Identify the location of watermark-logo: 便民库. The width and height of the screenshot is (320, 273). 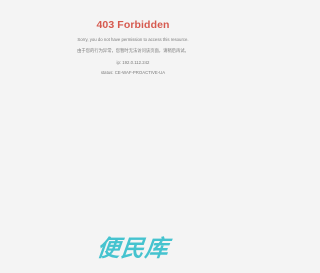
(133, 249).